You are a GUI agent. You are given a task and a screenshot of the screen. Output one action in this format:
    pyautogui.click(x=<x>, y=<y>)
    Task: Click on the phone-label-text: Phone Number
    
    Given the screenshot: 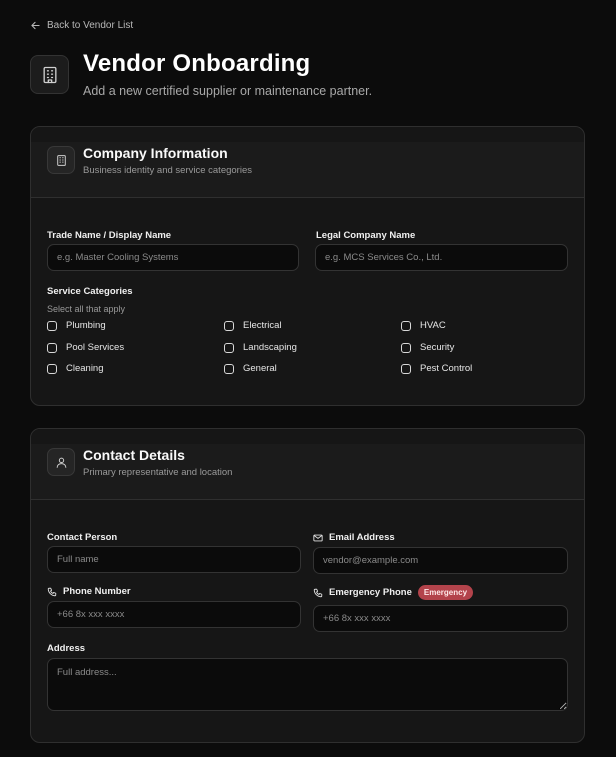 What is the action you would take?
    pyautogui.click(x=97, y=591)
    